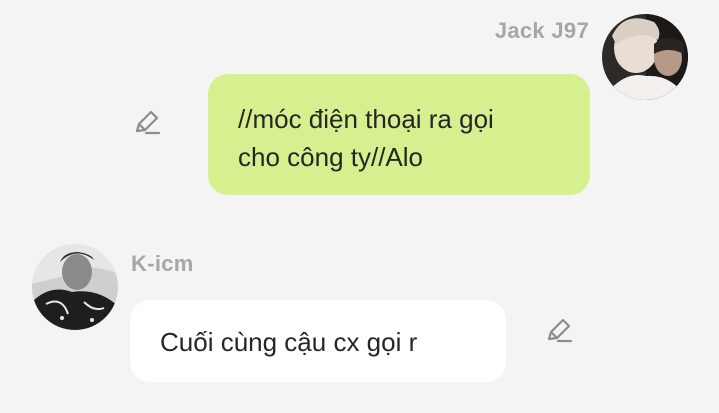  What do you see at coordinates (330, 157) in the screenshot?
I see `message-text-line-2: cho công ty//Alo` at bounding box center [330, 157].